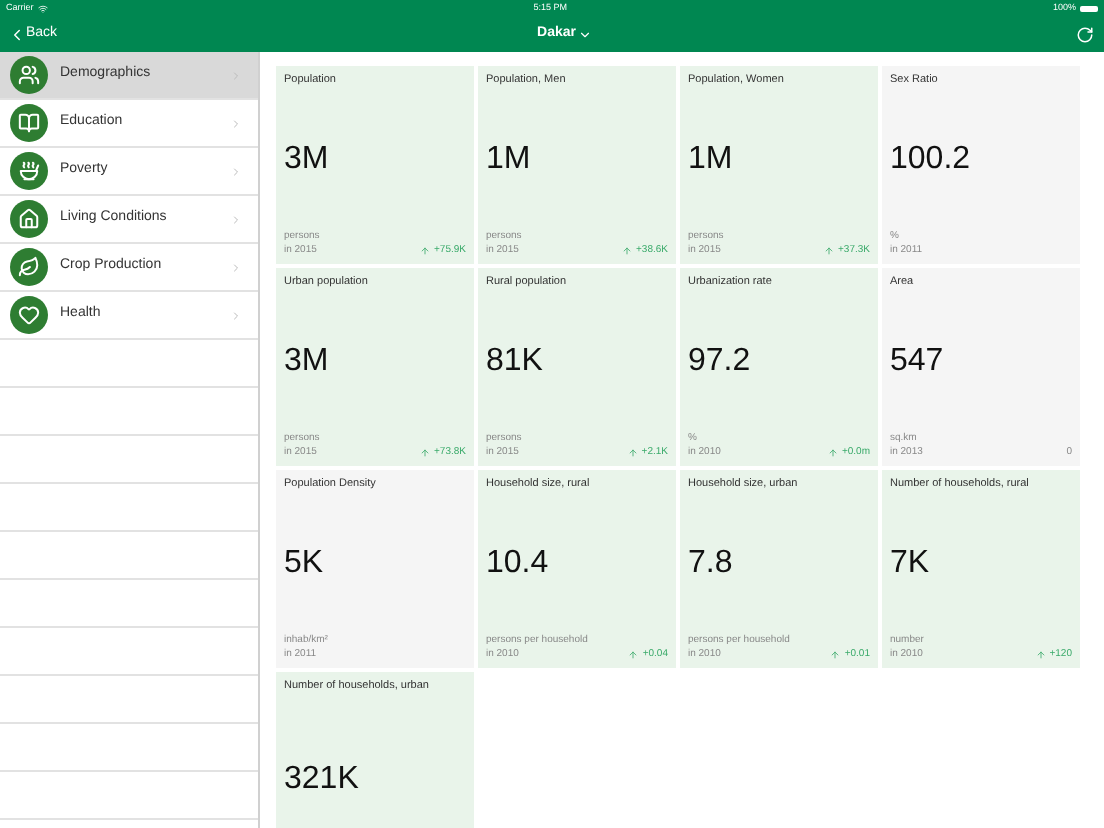  I want to click on stat-value: 97.2, so click(719, 361).